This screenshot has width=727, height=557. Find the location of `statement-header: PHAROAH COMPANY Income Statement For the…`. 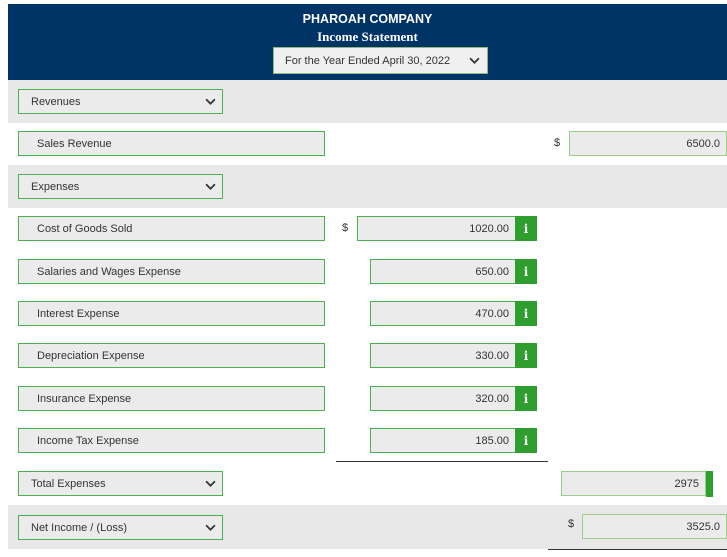

statement-header: PHAROAH COMPANY Income Statement For the… is located at coordinates (367, 42).